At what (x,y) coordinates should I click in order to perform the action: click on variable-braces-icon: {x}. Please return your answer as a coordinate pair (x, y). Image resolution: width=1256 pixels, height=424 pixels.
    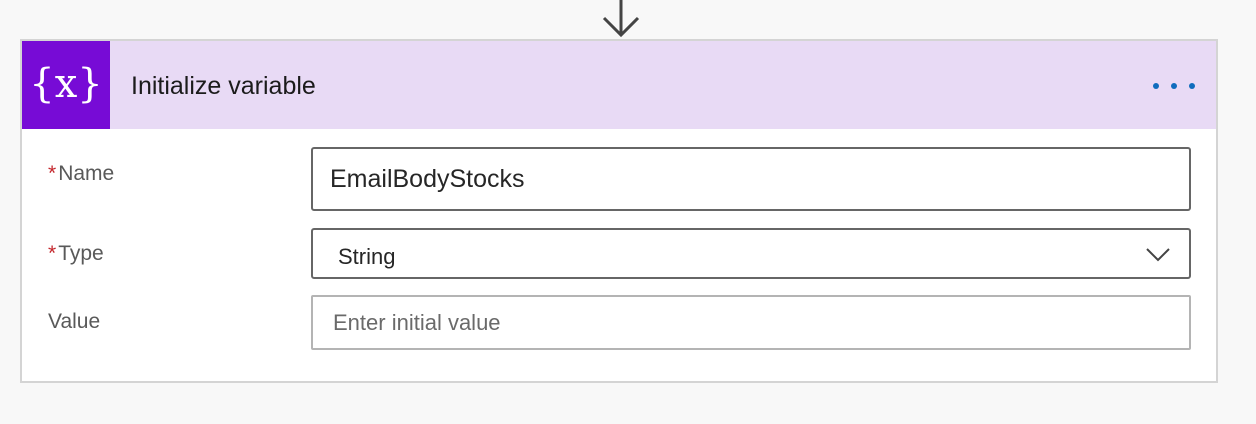
    Looking at the image, I should click on (65, 84).